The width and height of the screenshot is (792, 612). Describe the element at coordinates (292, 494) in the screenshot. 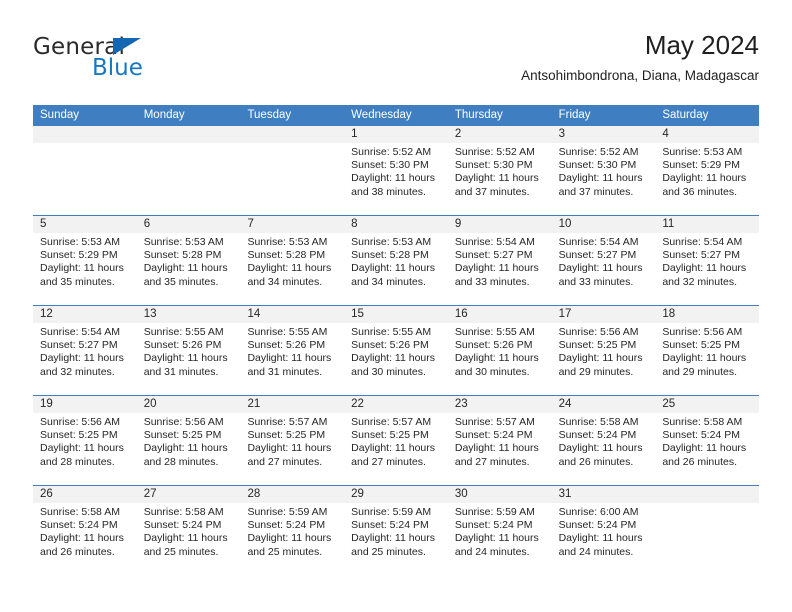

I see `day-number: 28` at that location.